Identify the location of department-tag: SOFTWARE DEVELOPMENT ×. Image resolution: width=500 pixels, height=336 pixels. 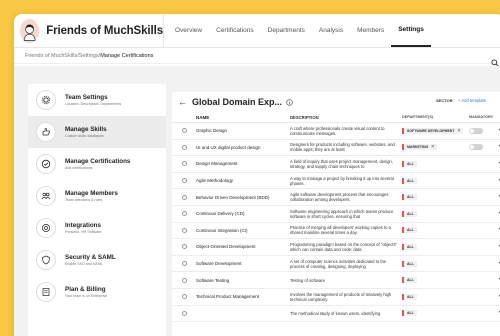
(433, 130).